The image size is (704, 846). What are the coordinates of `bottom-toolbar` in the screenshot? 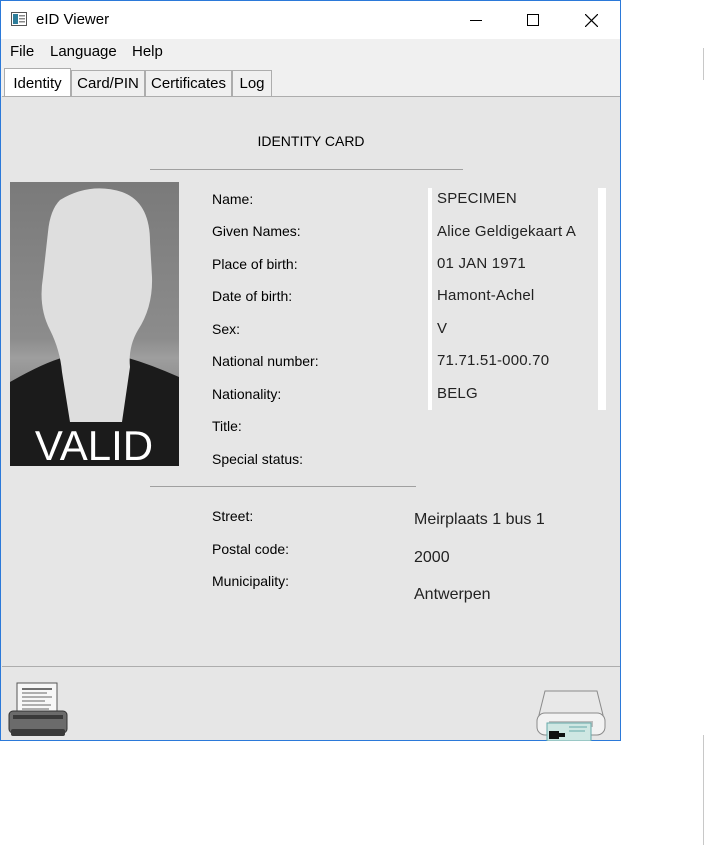 It's located at (311, 704).